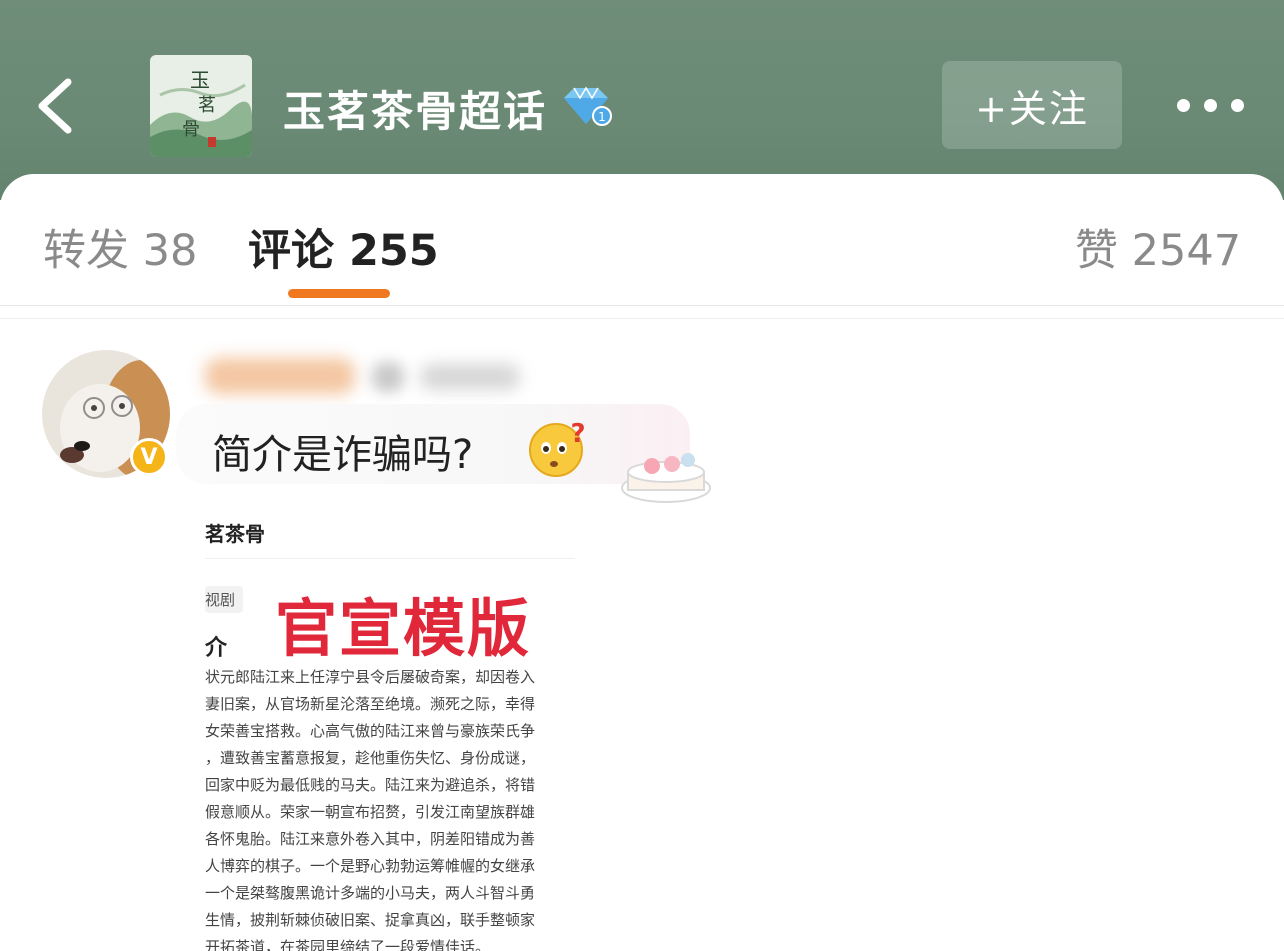 The width and height of the screenshot is (1284, 951). I want to click on active-tab-indicator, so click(339, 293).